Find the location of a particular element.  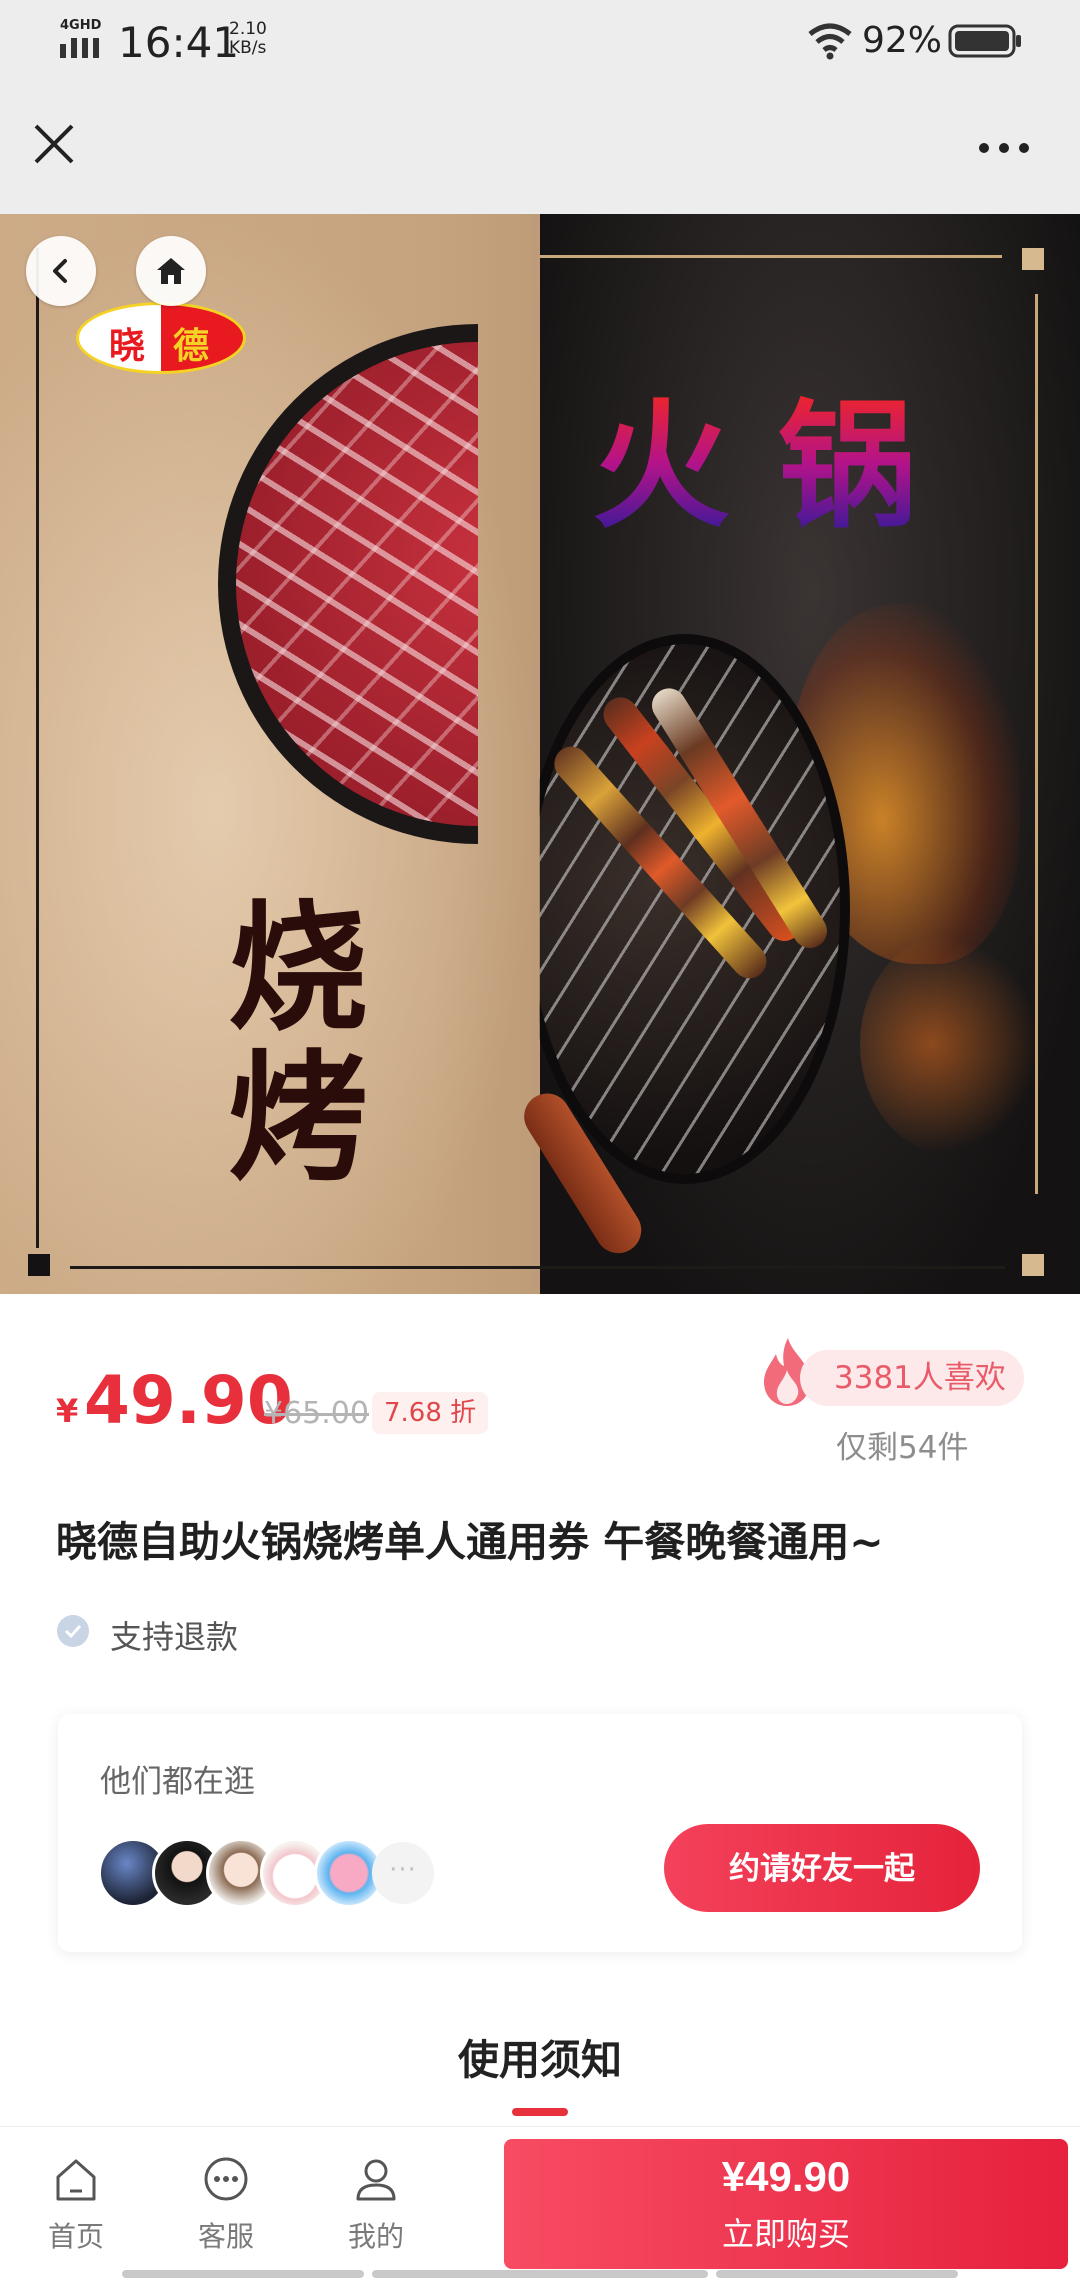

user-icon is located at coordinates (376, 2180).